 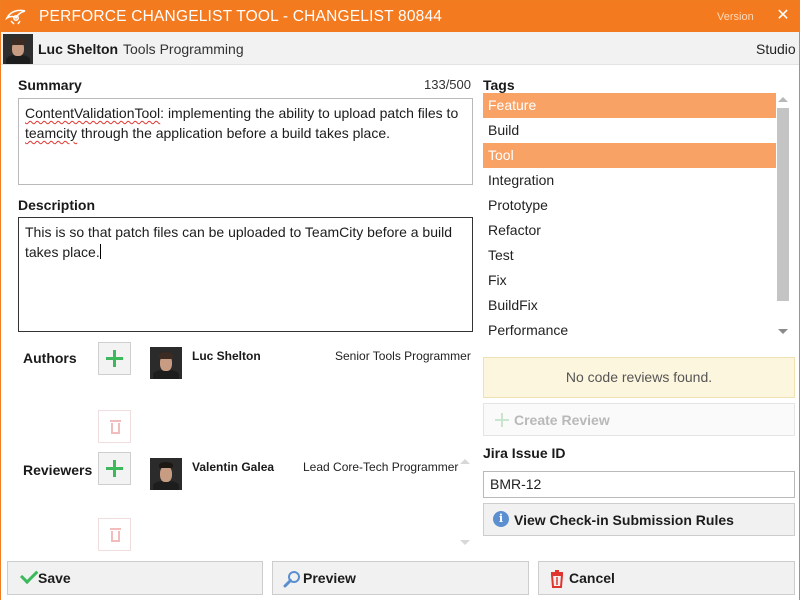 I want to click on reviewer-role: Lead Core-Tech Programmer, so click(x=381, y=467).